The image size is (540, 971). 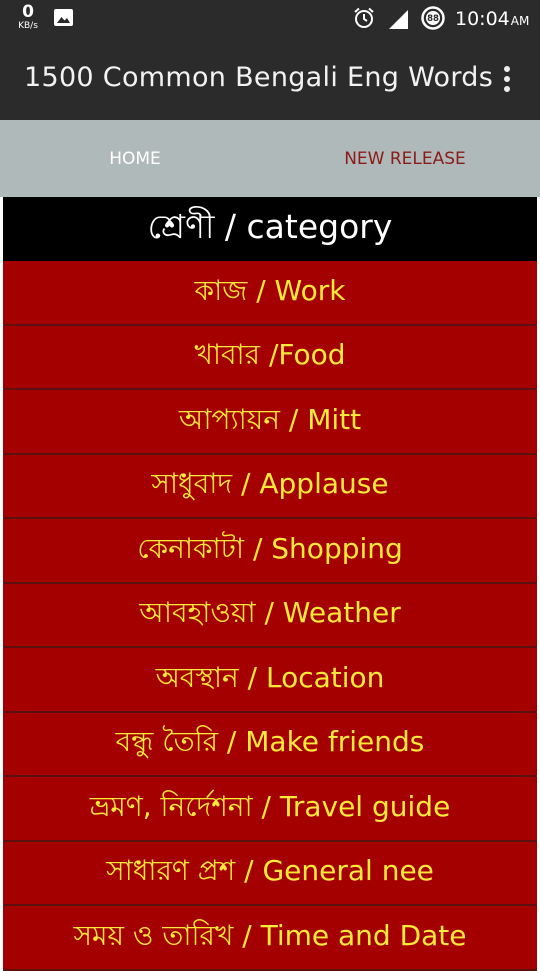 What do you see at coordinates (270, 422) in the screenshot?
I see `category-item-mitt: আপ্যায়ন / Mitt` at bounding box center [270, 422].